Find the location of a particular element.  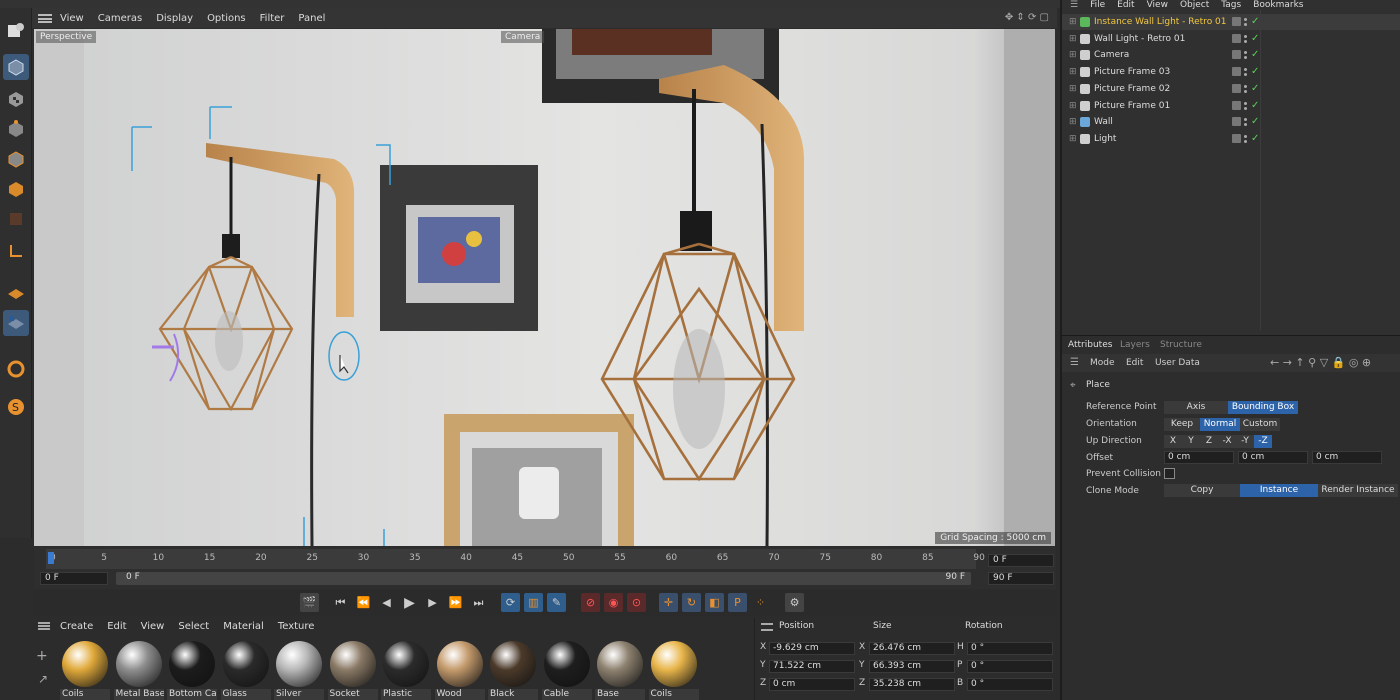

object-row: ⊞ Wall ✓ is located at coordinates (1231, 122).